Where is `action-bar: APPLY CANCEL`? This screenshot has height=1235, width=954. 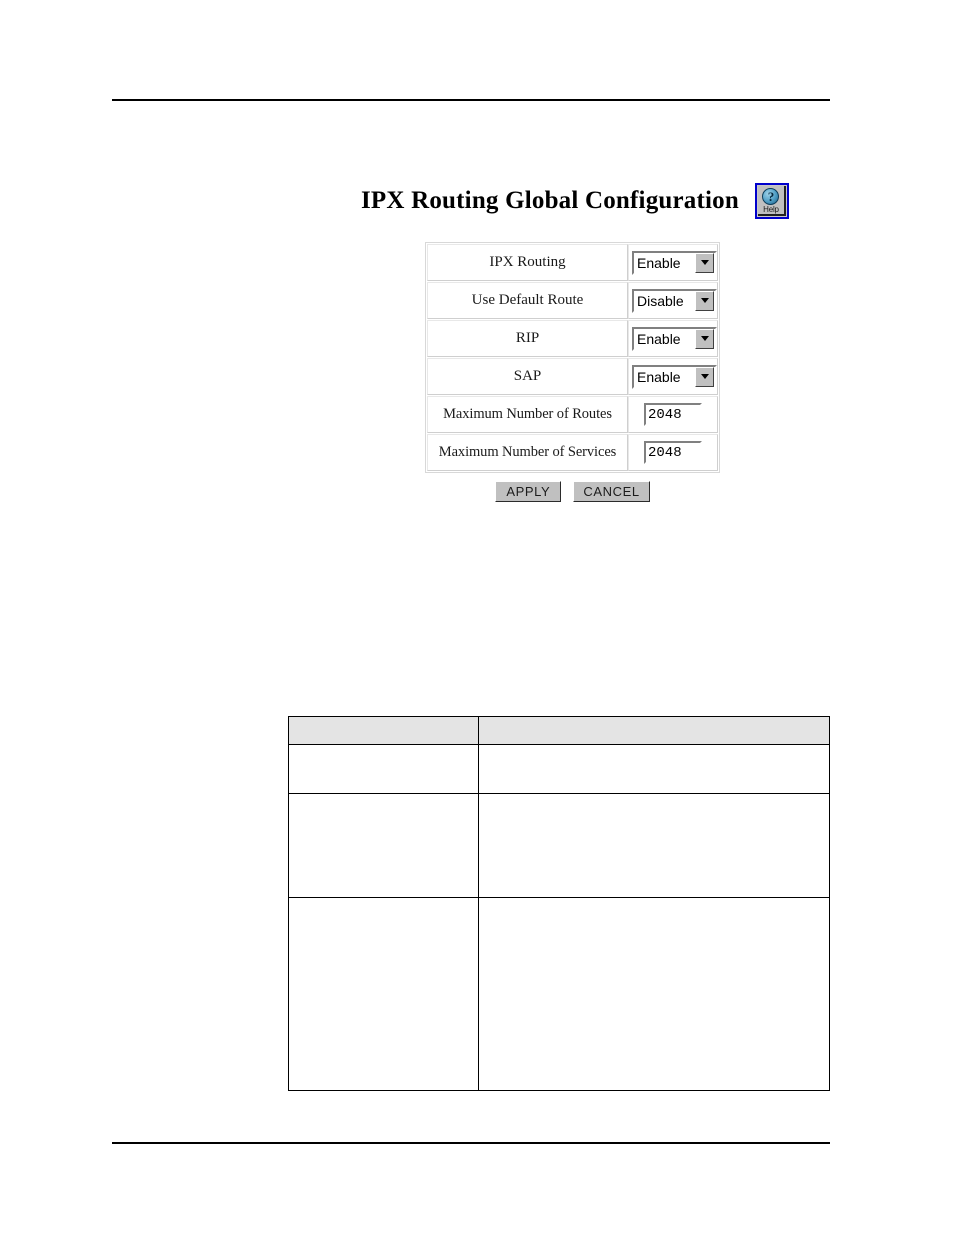
action-bar: APPLY CANCEL is located at coordinates (572, 491).